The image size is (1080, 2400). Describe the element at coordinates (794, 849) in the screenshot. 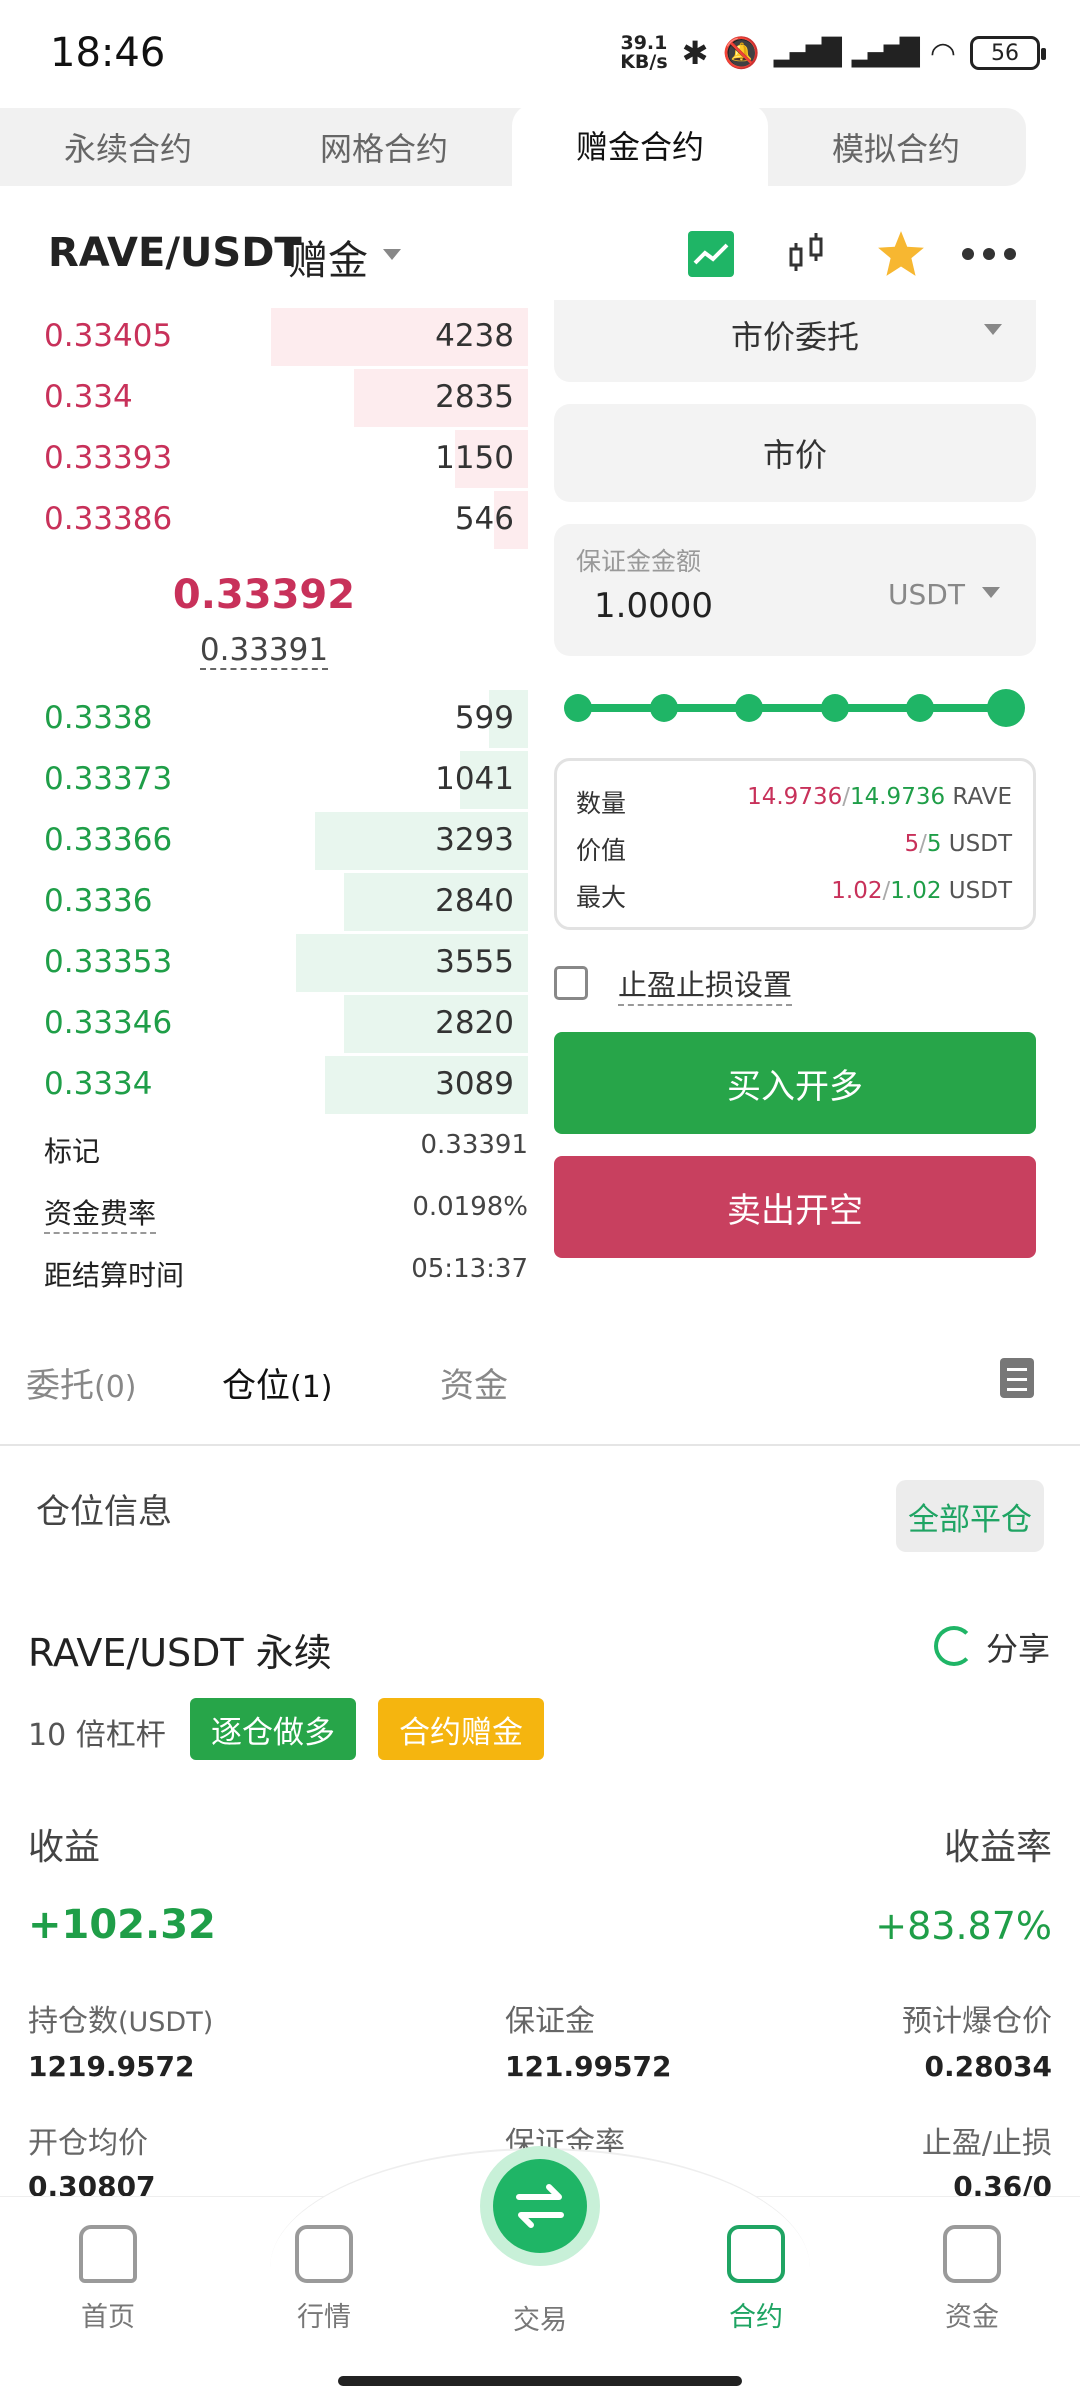

I see `summary-row: 价值 5/5 USDT` at that location.